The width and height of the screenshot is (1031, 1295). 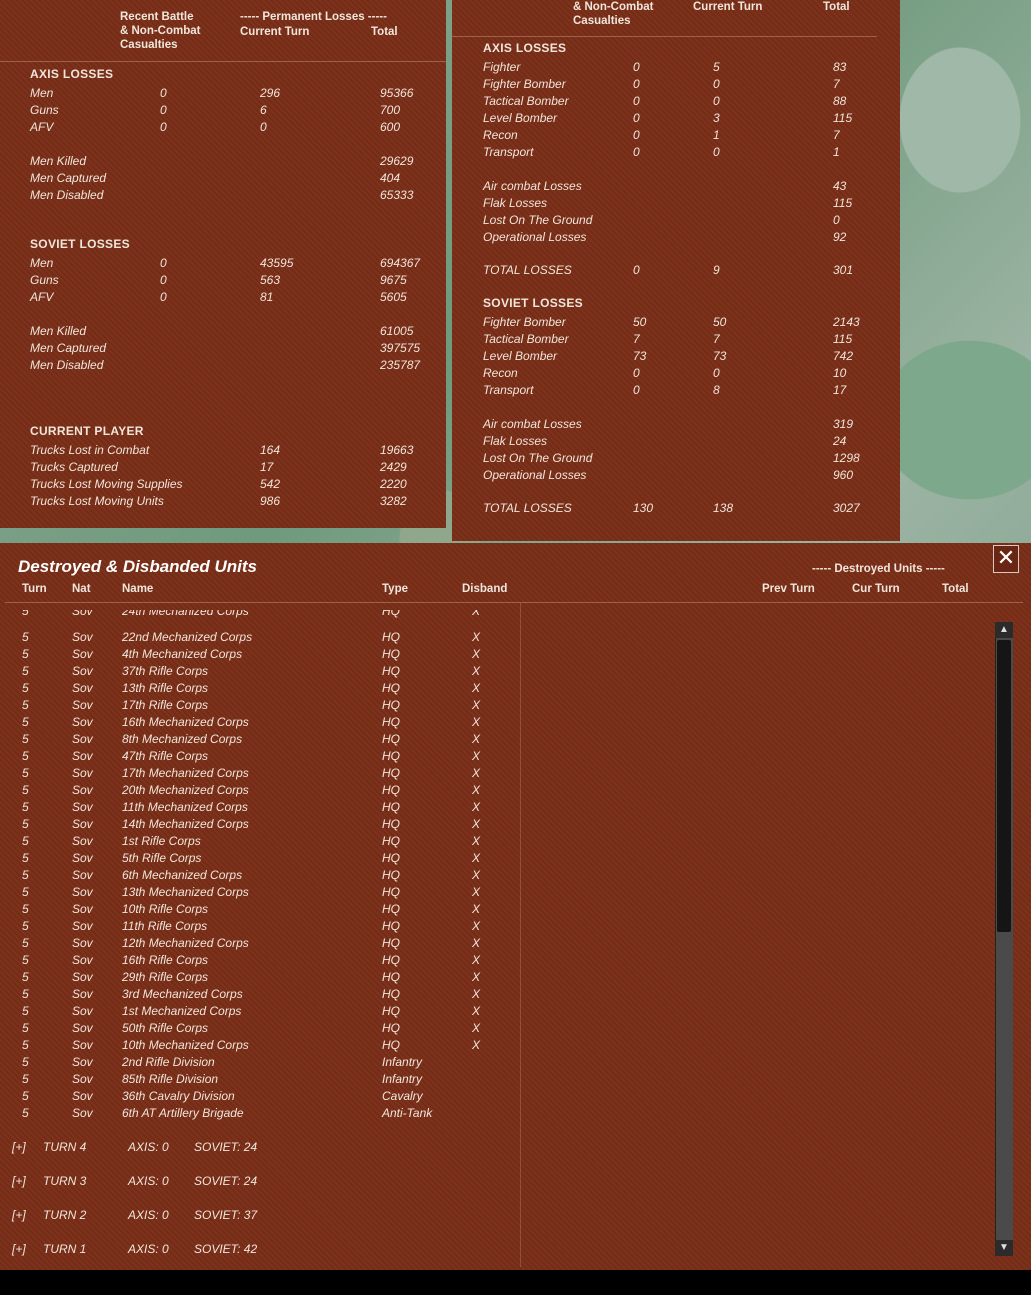 What do you see at coordinates (165, 688) in the screenshot?
I see `unit-name: 13th Rifle Corps` at bounding box center [165, 688].